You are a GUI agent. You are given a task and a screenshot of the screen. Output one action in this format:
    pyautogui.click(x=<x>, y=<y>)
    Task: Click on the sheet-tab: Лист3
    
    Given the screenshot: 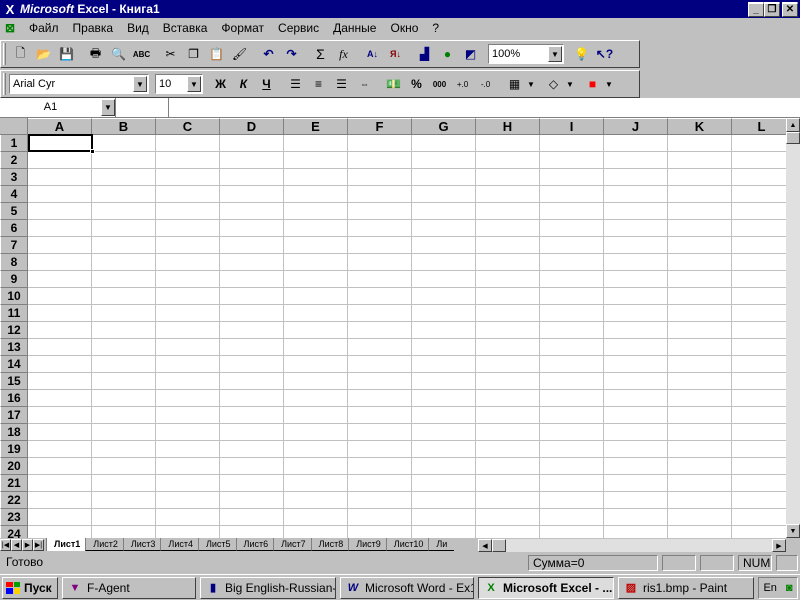 What is the action you would take?
    pyautogui.click(x=142, y=544)
    